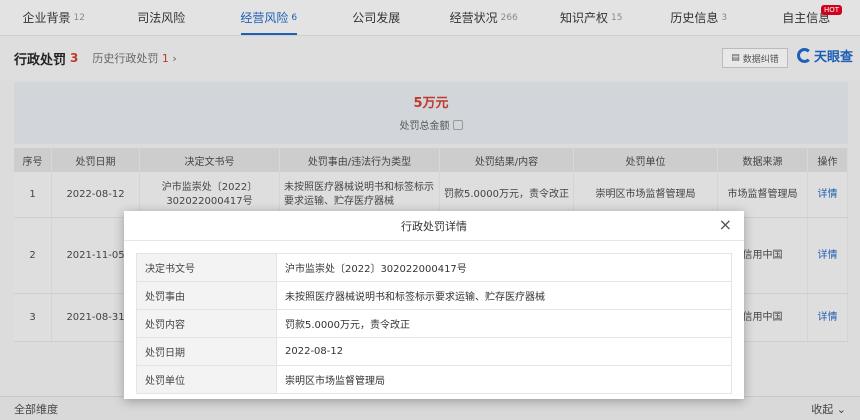  I want to click on col-header: 操作, so click(828, 160).